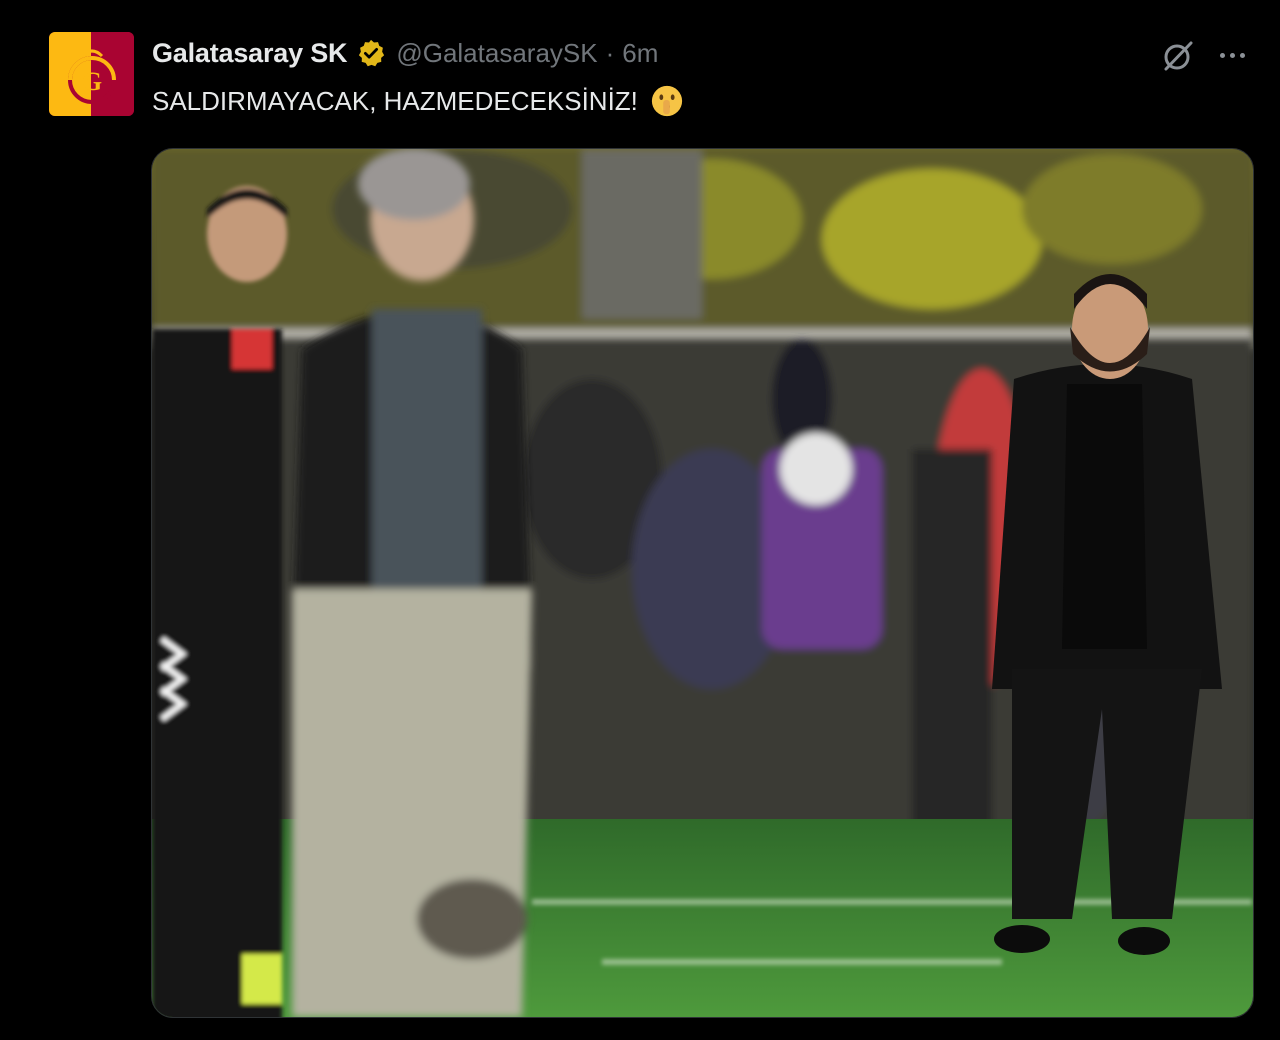 This screenshot has width=1280, height=1040. Describe the element at coordinates (1178, 56) in the screenshot. I see `grok-icon` at that location.